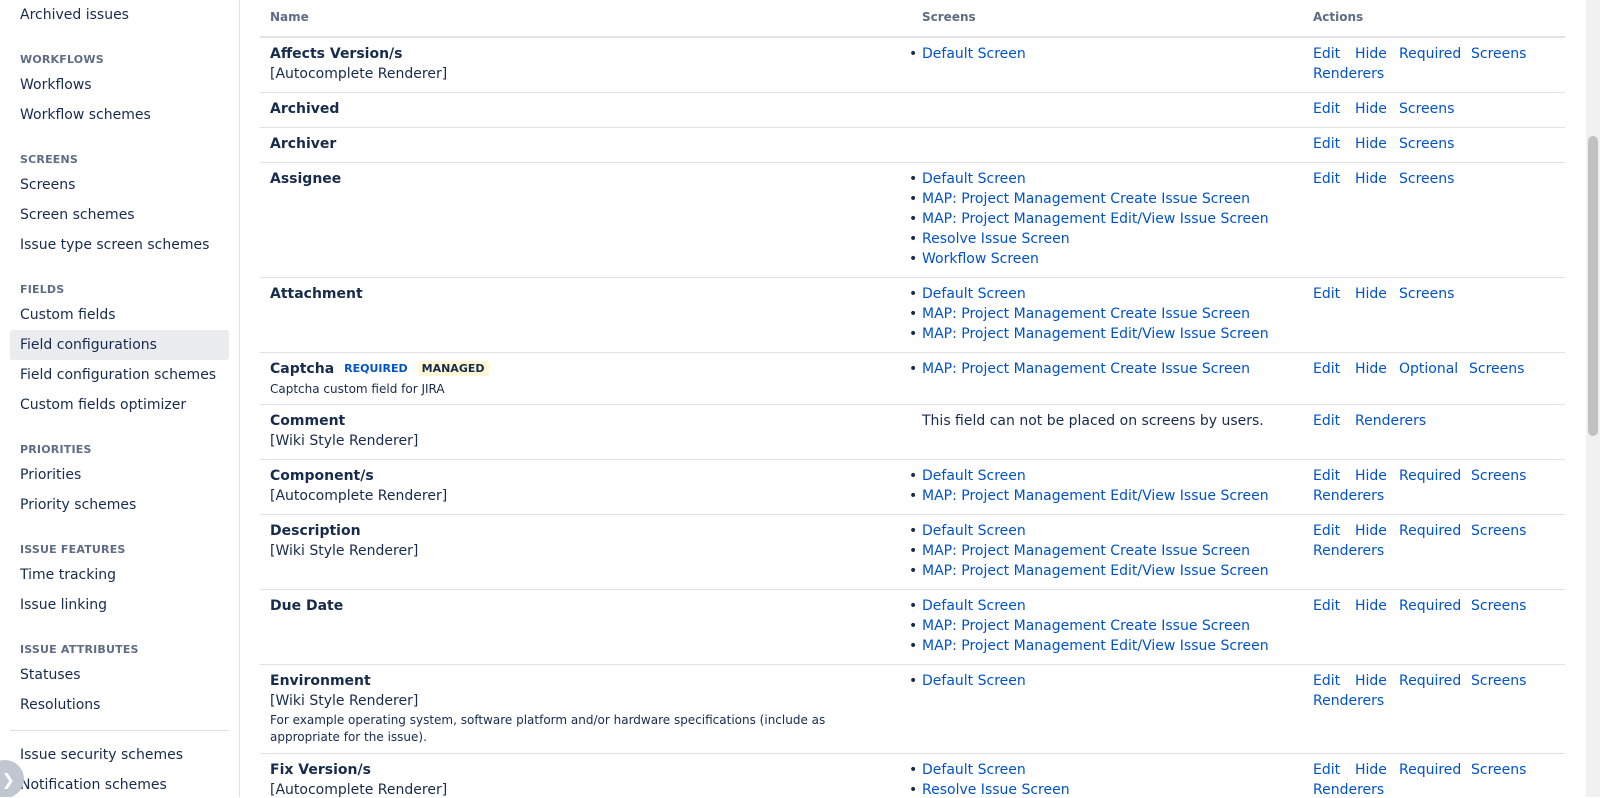 The height and width of the screenshot is (798, 1600). I want to click on sidebar-heading-issue-attributes: ISSUE ATTRIBUTES, so click(79, 649).